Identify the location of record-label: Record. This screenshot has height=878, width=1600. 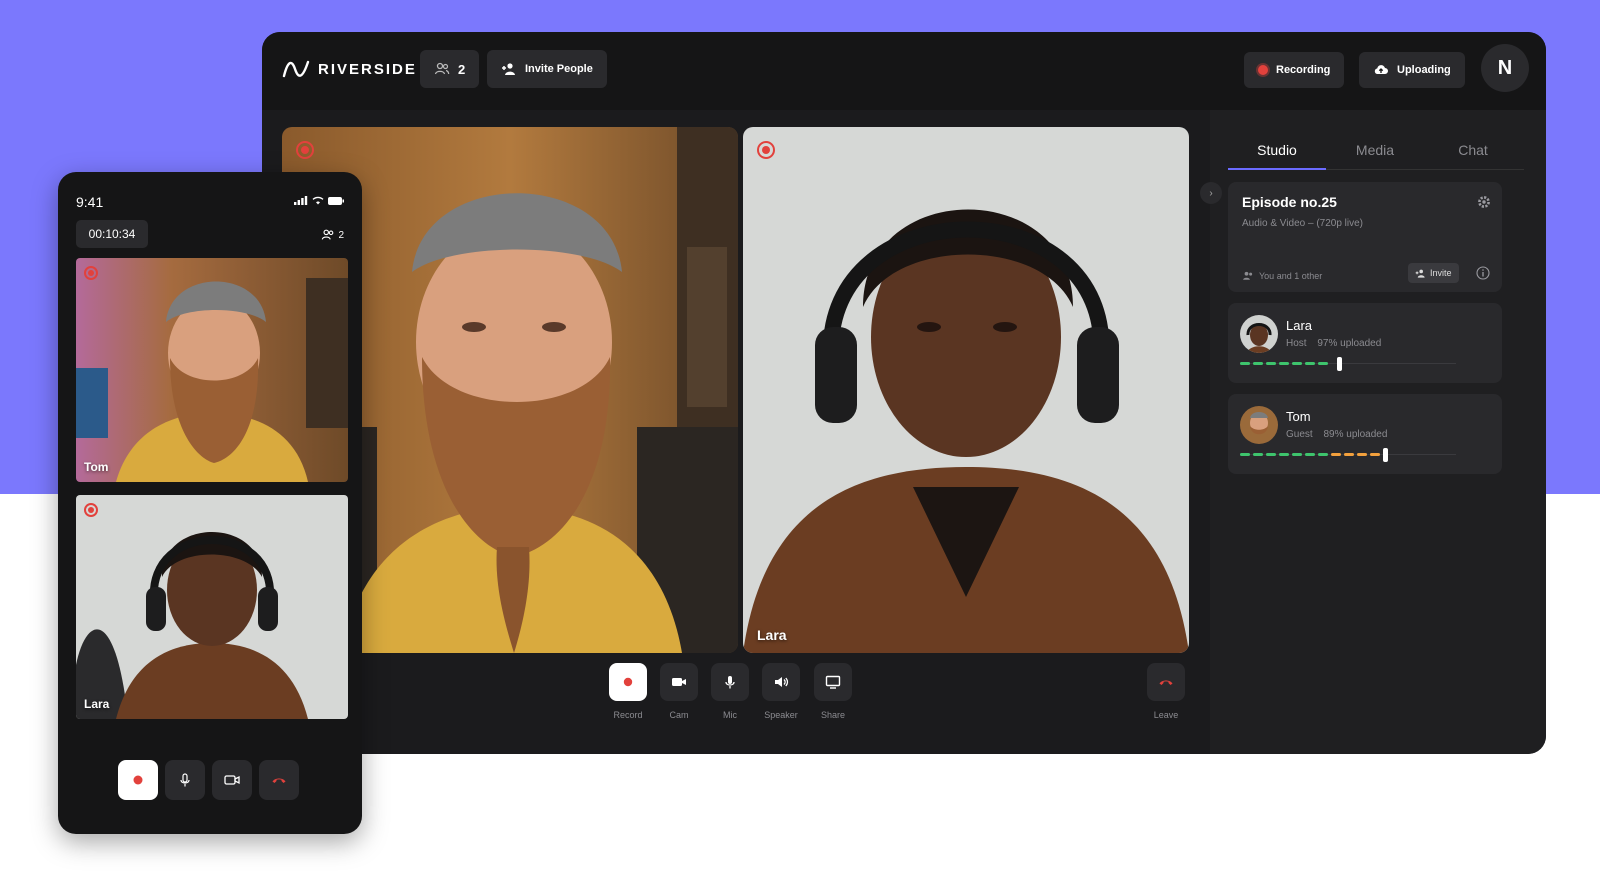
(628, 715).